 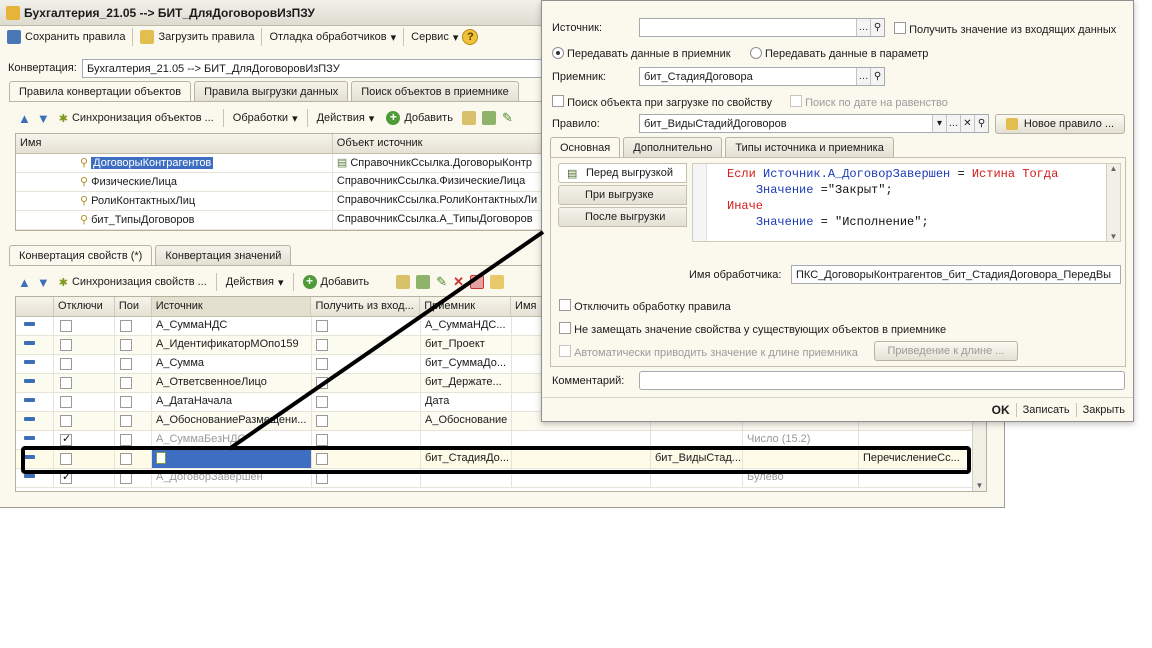 I want to click on annotation-highlight-box, so click(x=496, y=460).